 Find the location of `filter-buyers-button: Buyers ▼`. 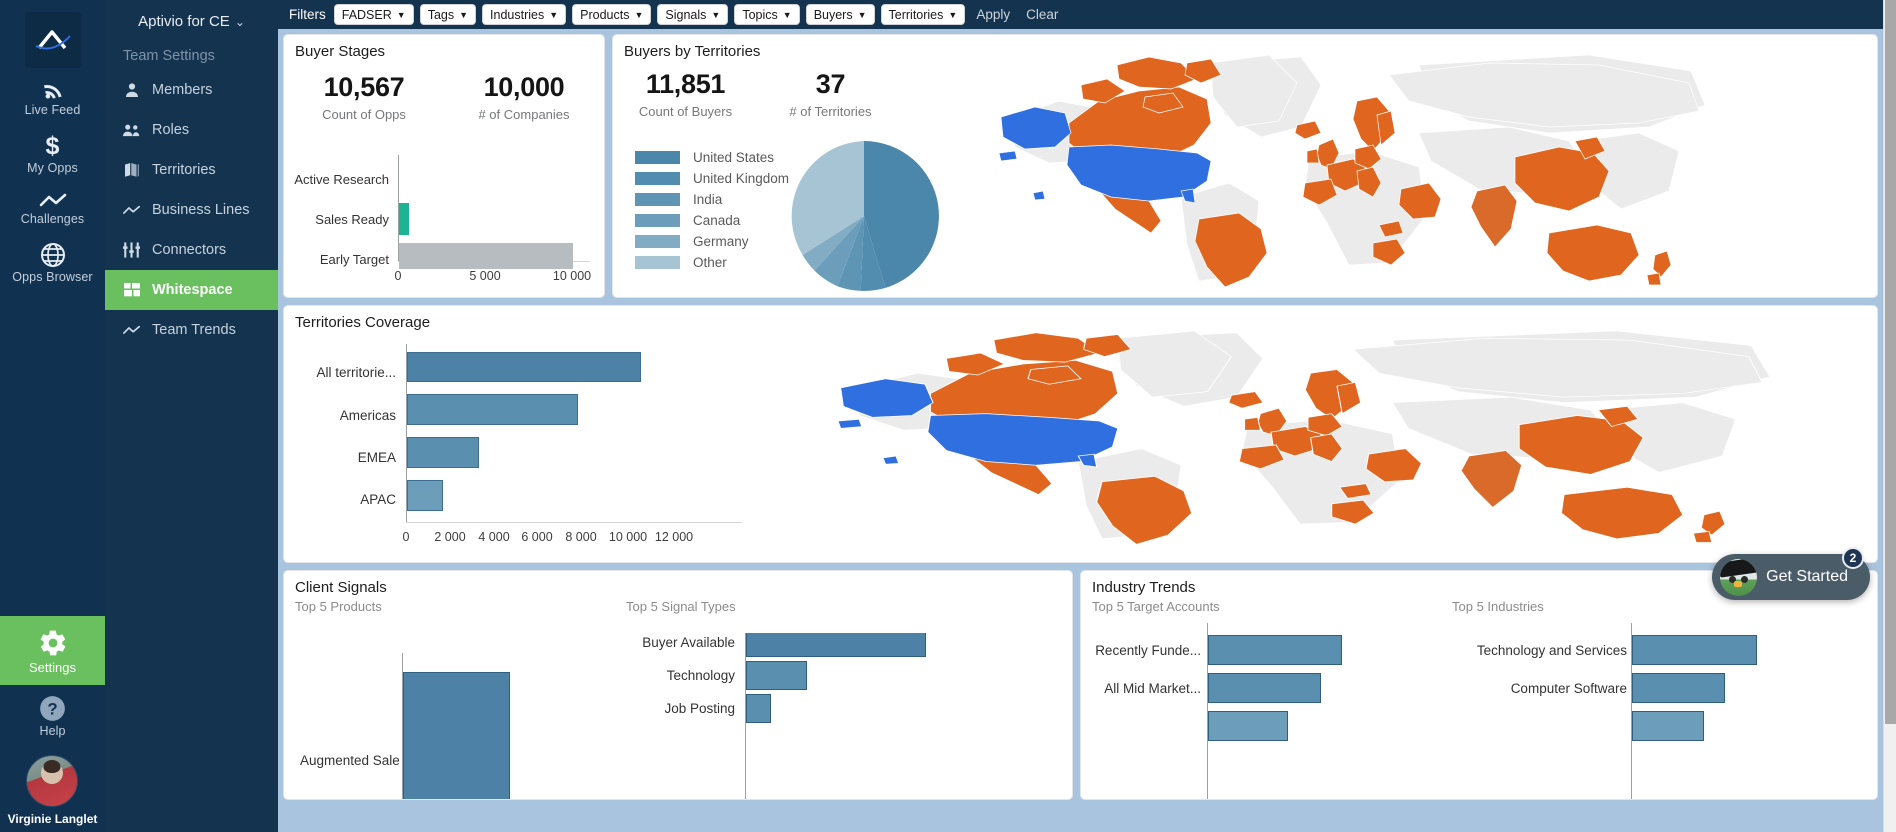

filter-buyers-button: Buyers ▼ is located at coordinates (840, 14).